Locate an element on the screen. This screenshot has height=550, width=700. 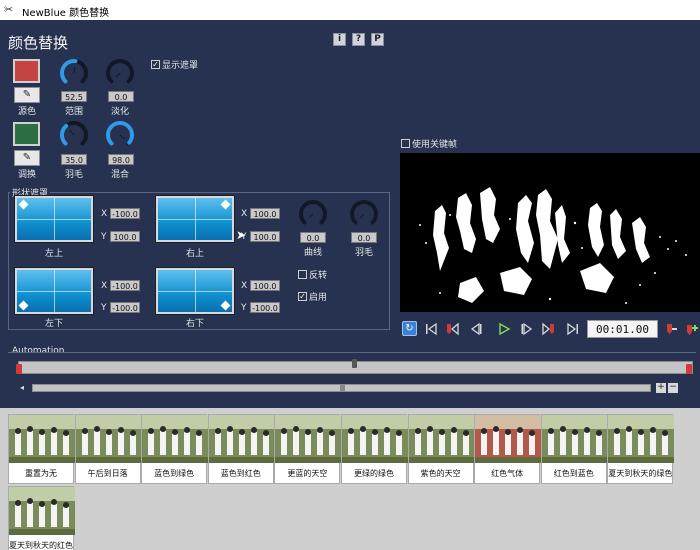
window-titlebar: ✂ NewBlue 颜色替换 is located at coordinates (350, 10).